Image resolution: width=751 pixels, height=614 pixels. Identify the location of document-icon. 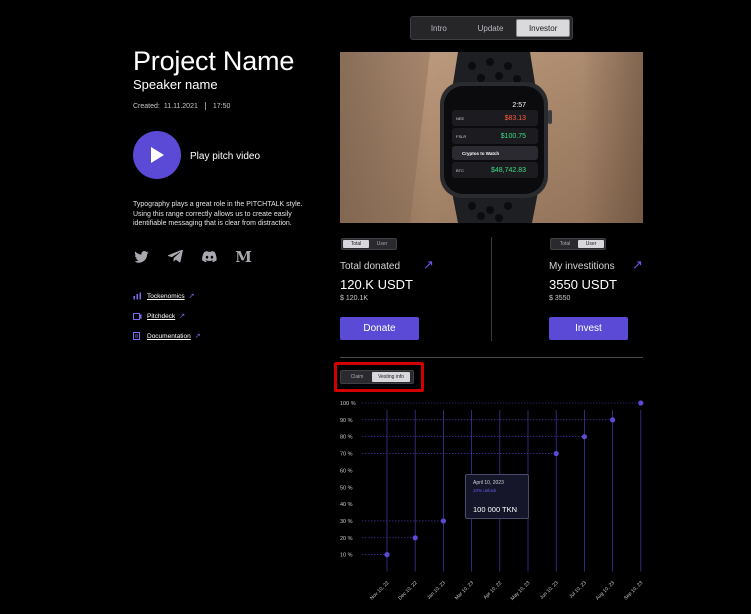
(137, 336).